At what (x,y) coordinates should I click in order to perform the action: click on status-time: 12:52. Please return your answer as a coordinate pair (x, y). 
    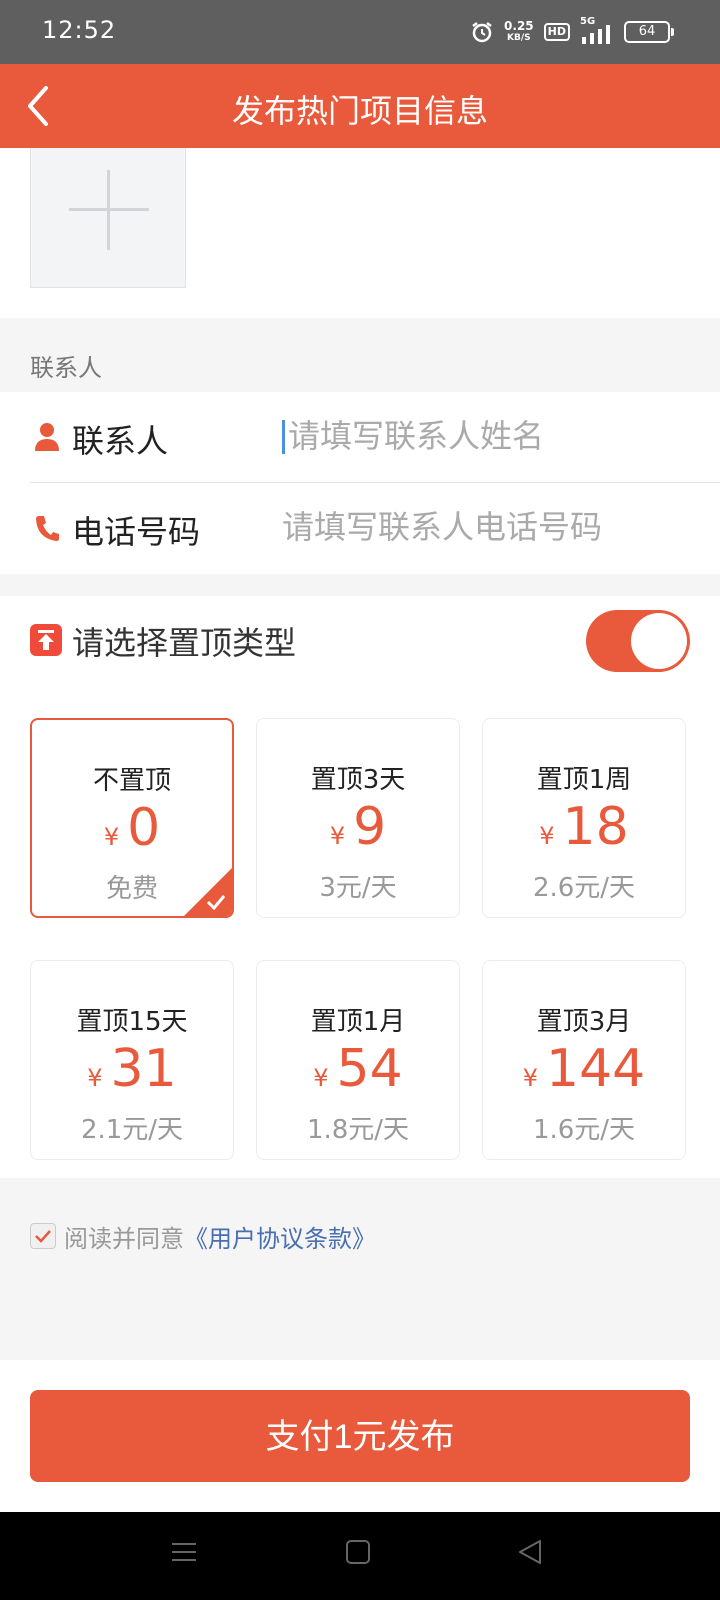
    Looking at the image, I should click on (79, 30).